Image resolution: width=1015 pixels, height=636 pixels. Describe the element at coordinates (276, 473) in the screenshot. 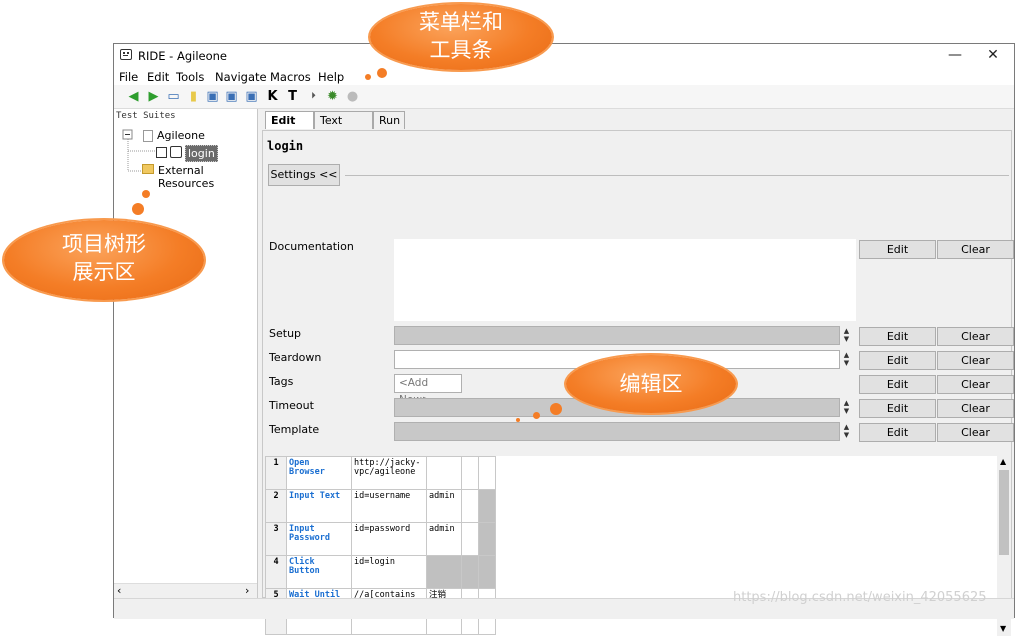

I see `row-number: 1` at that location.